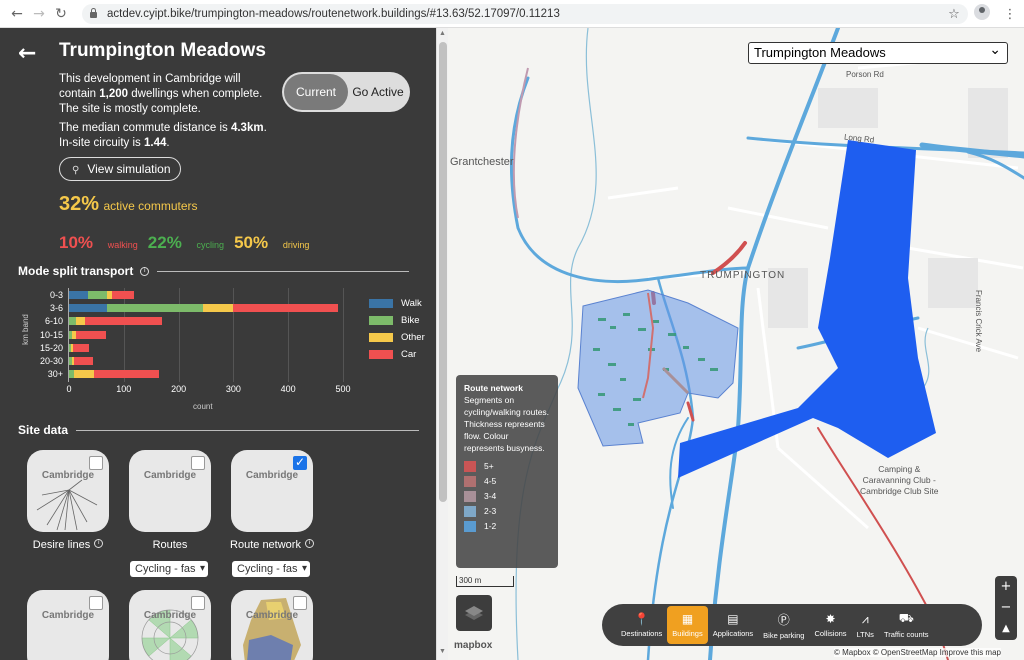 The width and height of the screenshot is (1024, 660). I want to click on forward-arrow-icon: →, so click(39, 14).